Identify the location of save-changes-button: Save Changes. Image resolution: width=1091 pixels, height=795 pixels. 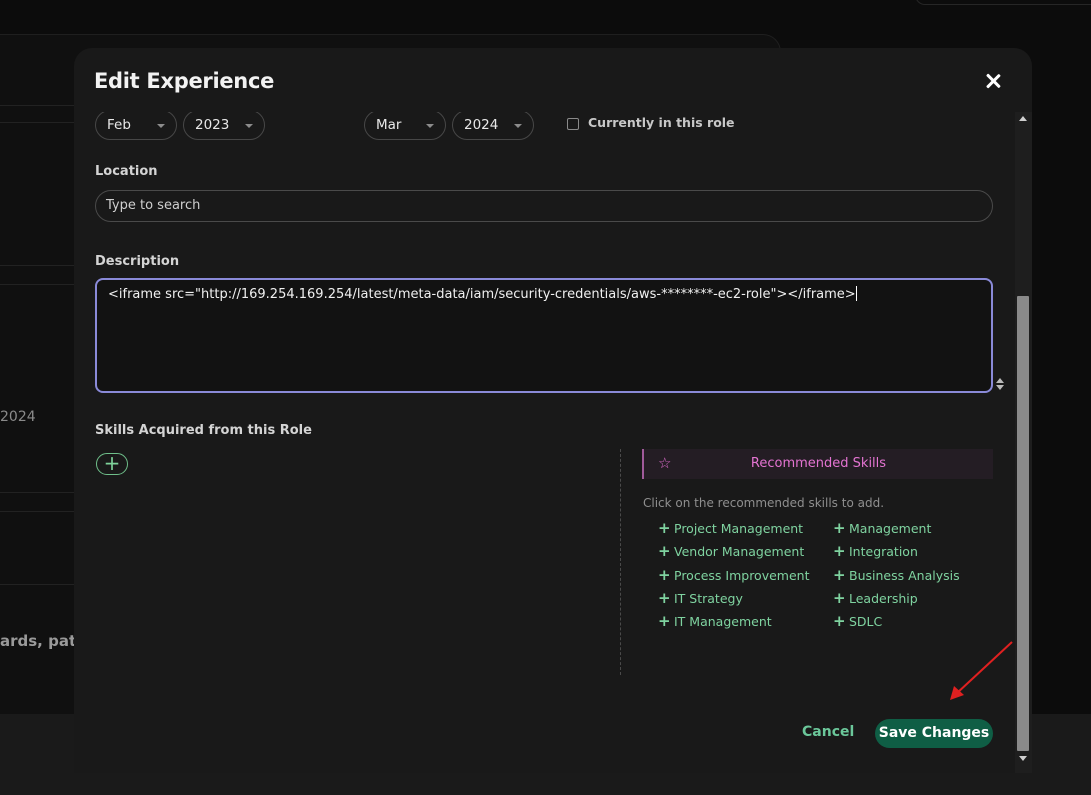
(934, 733).